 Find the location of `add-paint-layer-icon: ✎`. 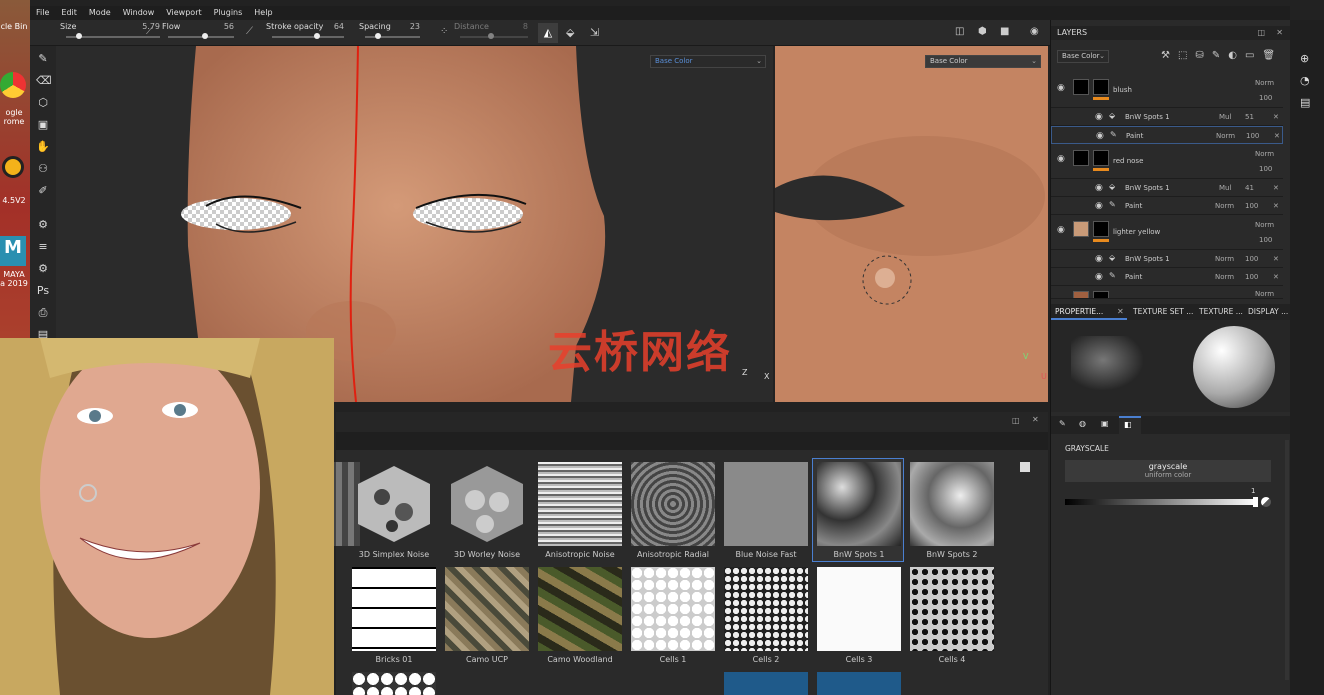

add-paint-layer-icon: ✎ is located at coordinates (1220, 55).